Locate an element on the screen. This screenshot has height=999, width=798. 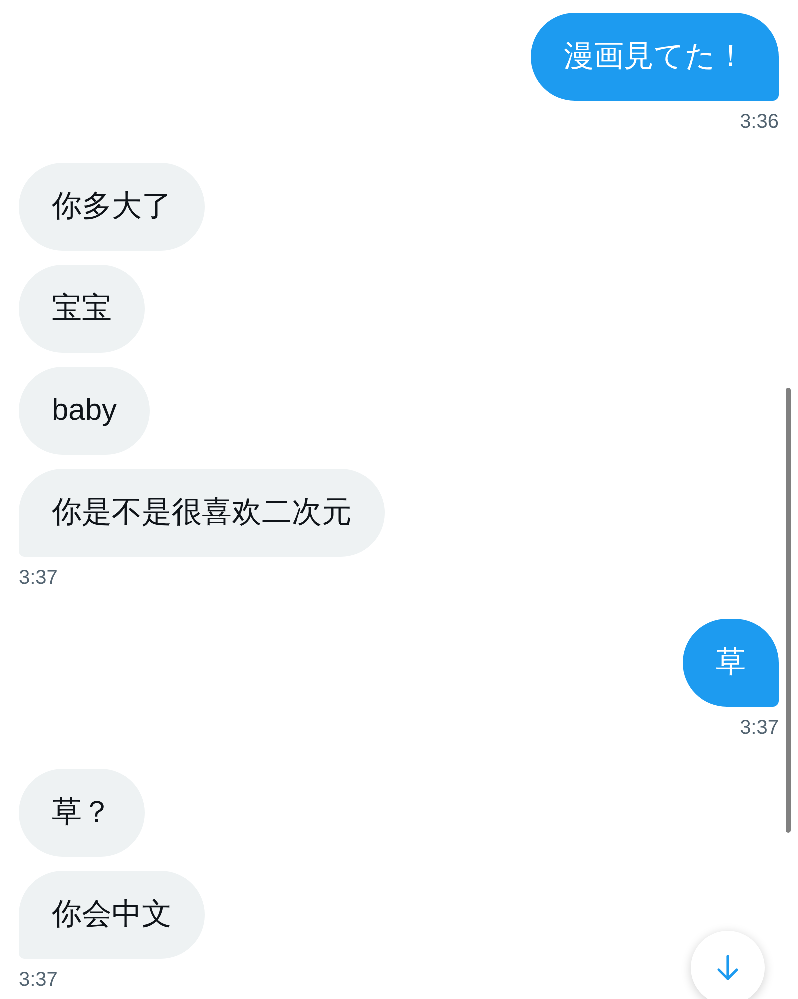
message-time: 3:36 is located at coordinates (759, 122).